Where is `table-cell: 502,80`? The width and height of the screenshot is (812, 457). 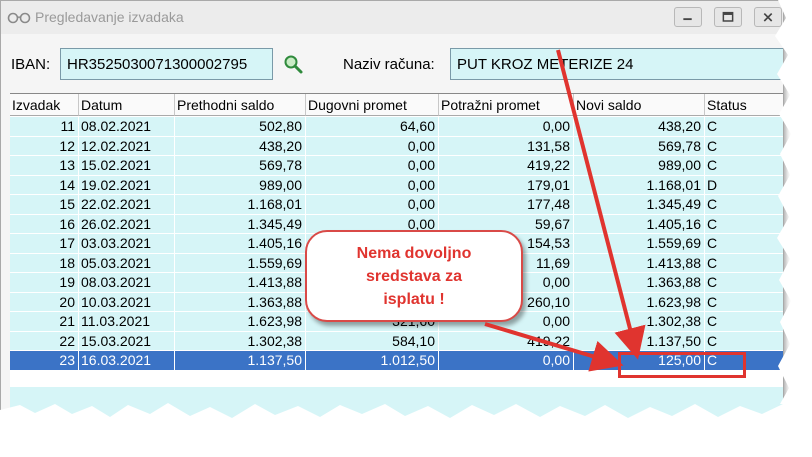 table-cell: 502,80 is located at coordinates (240, 127).